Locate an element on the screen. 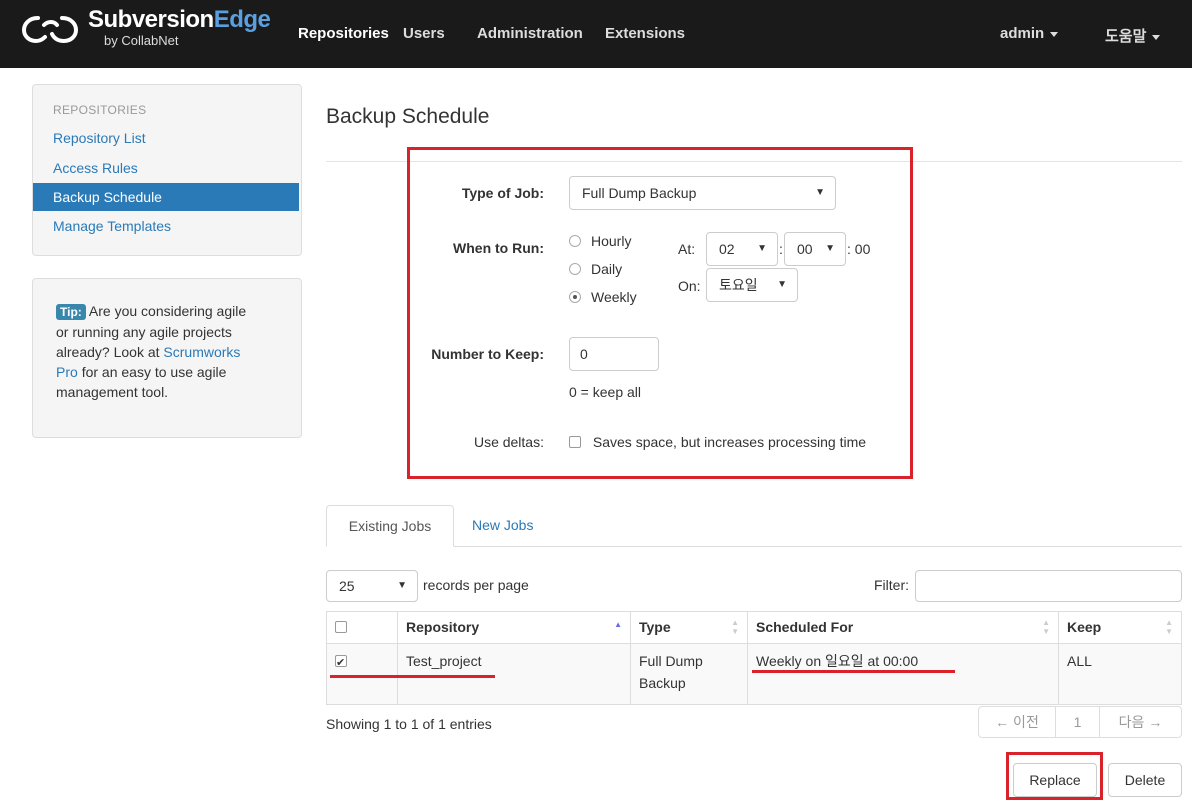  keep-help-text: 0 = keep all is located at coordinates (605, 392).